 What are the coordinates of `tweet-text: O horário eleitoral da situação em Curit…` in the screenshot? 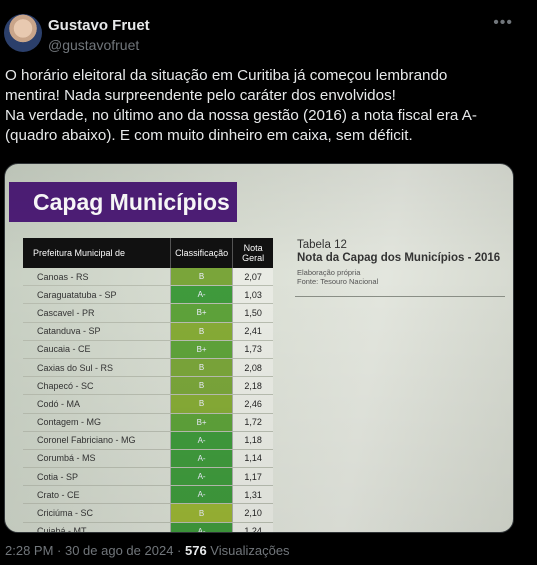 It's located at (265, 106).